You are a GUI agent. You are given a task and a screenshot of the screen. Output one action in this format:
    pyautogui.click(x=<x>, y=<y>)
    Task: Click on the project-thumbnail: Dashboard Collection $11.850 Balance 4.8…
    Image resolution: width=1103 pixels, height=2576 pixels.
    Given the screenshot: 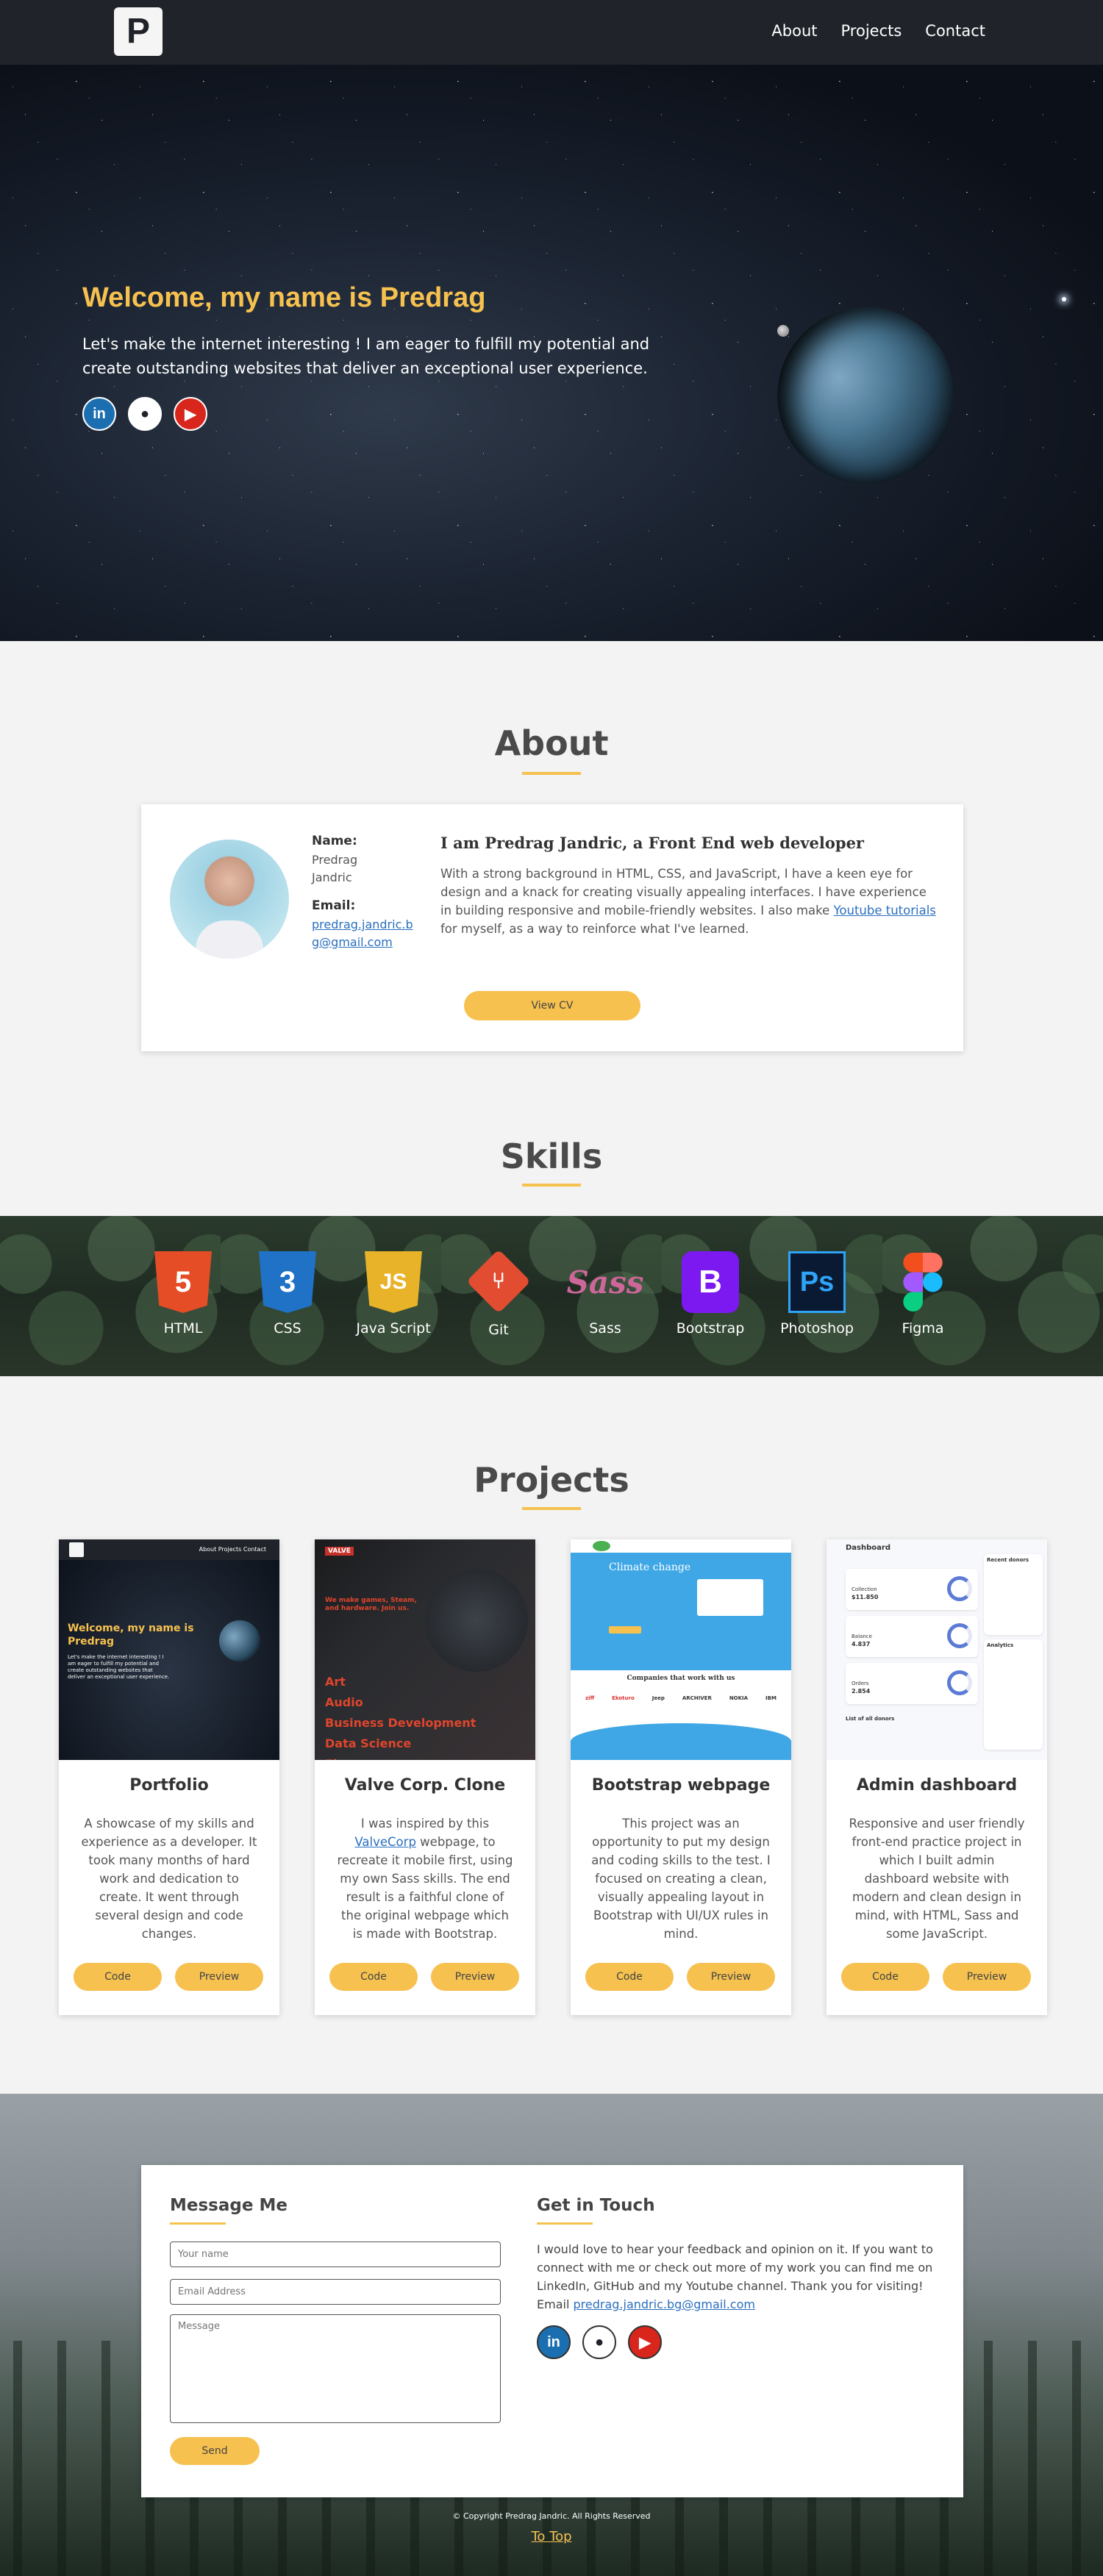 What is the action you would take?
    pyautogui.click(x=937, y=1649)
    